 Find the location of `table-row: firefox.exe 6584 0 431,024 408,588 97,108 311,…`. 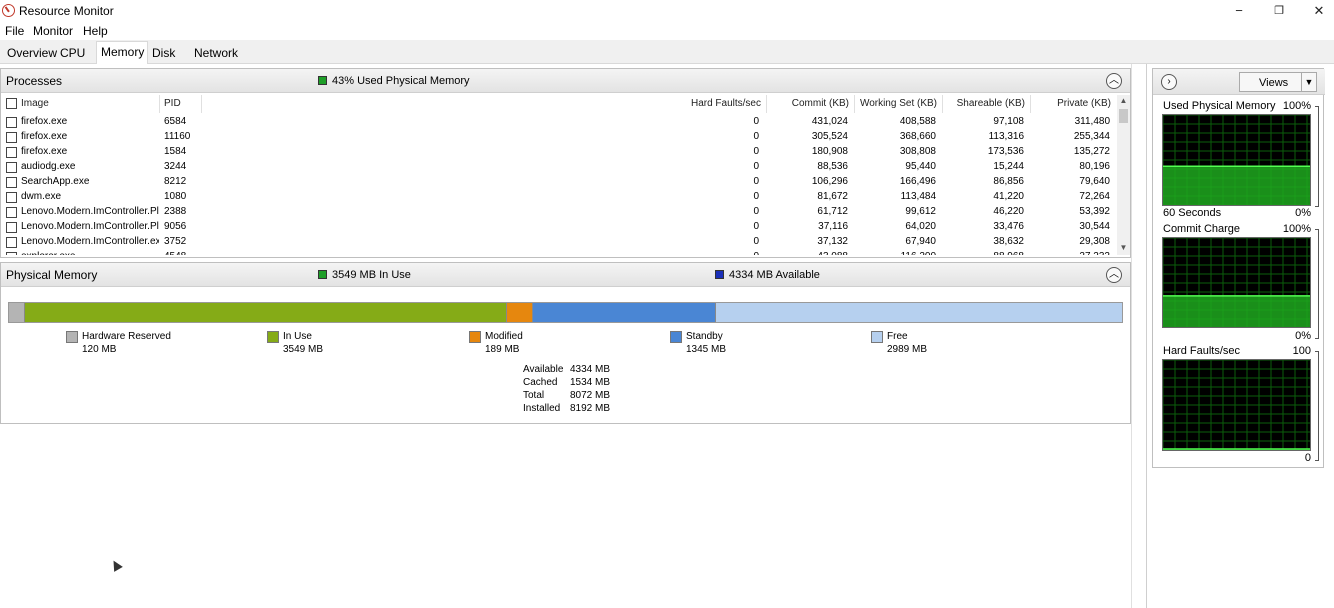

table-row: firefox.exe 6584 0 431,024 408,588 97,108 311,… is located at coordinates (558, 122).